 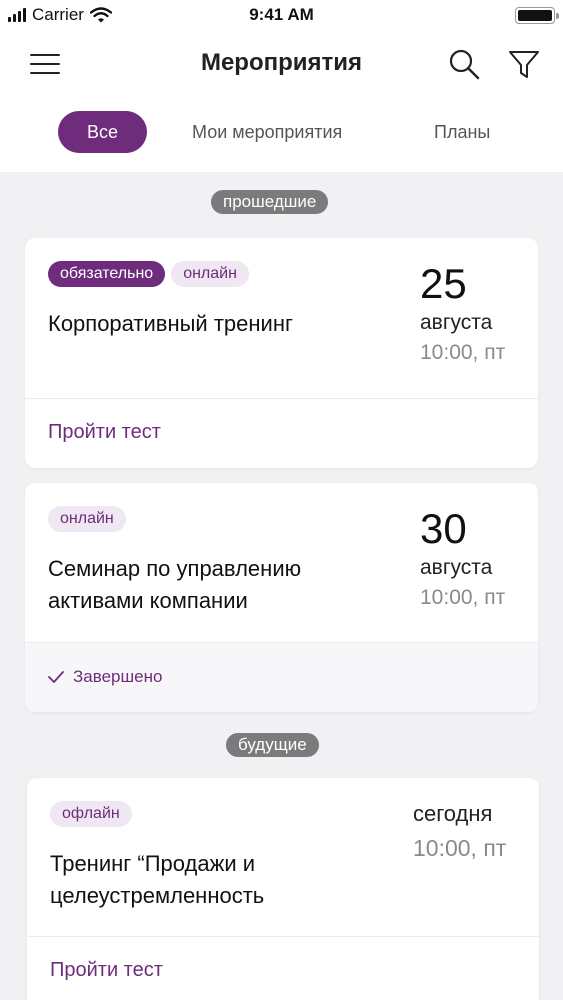 What do you see at coordinates (281, 677) in the screenshot?
I see `card-footer: Завершено` at bounding box center [281, 677].